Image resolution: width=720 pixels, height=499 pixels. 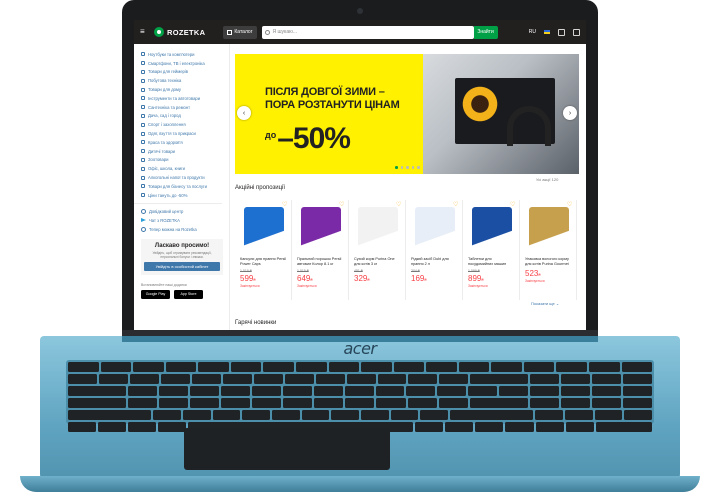 What do you see at coordinates (186, 32) in the screenshot?
I see `rozetka-logo: ROZETKA` at bounding box center [186, 32].